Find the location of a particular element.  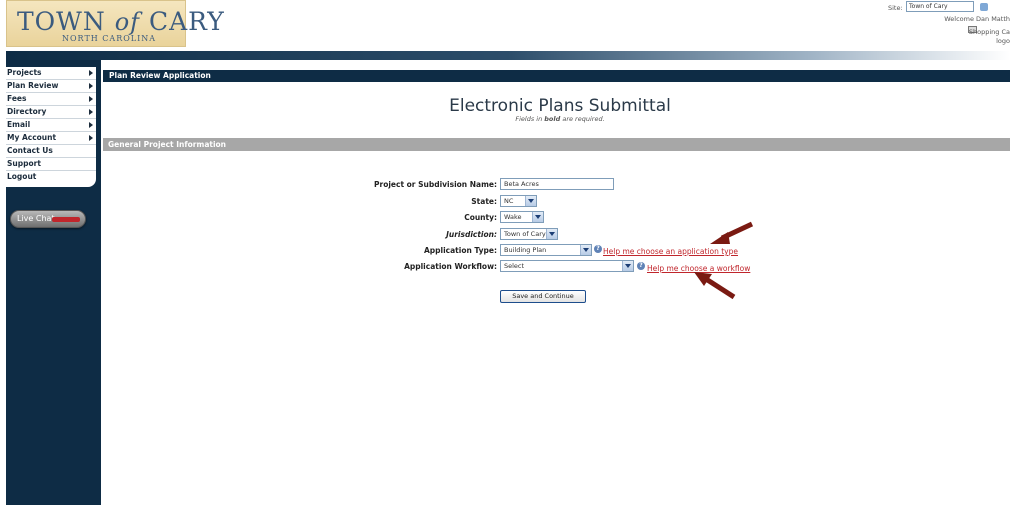

sidebar-item-fees: Fees is located at coordinates (51, 99).